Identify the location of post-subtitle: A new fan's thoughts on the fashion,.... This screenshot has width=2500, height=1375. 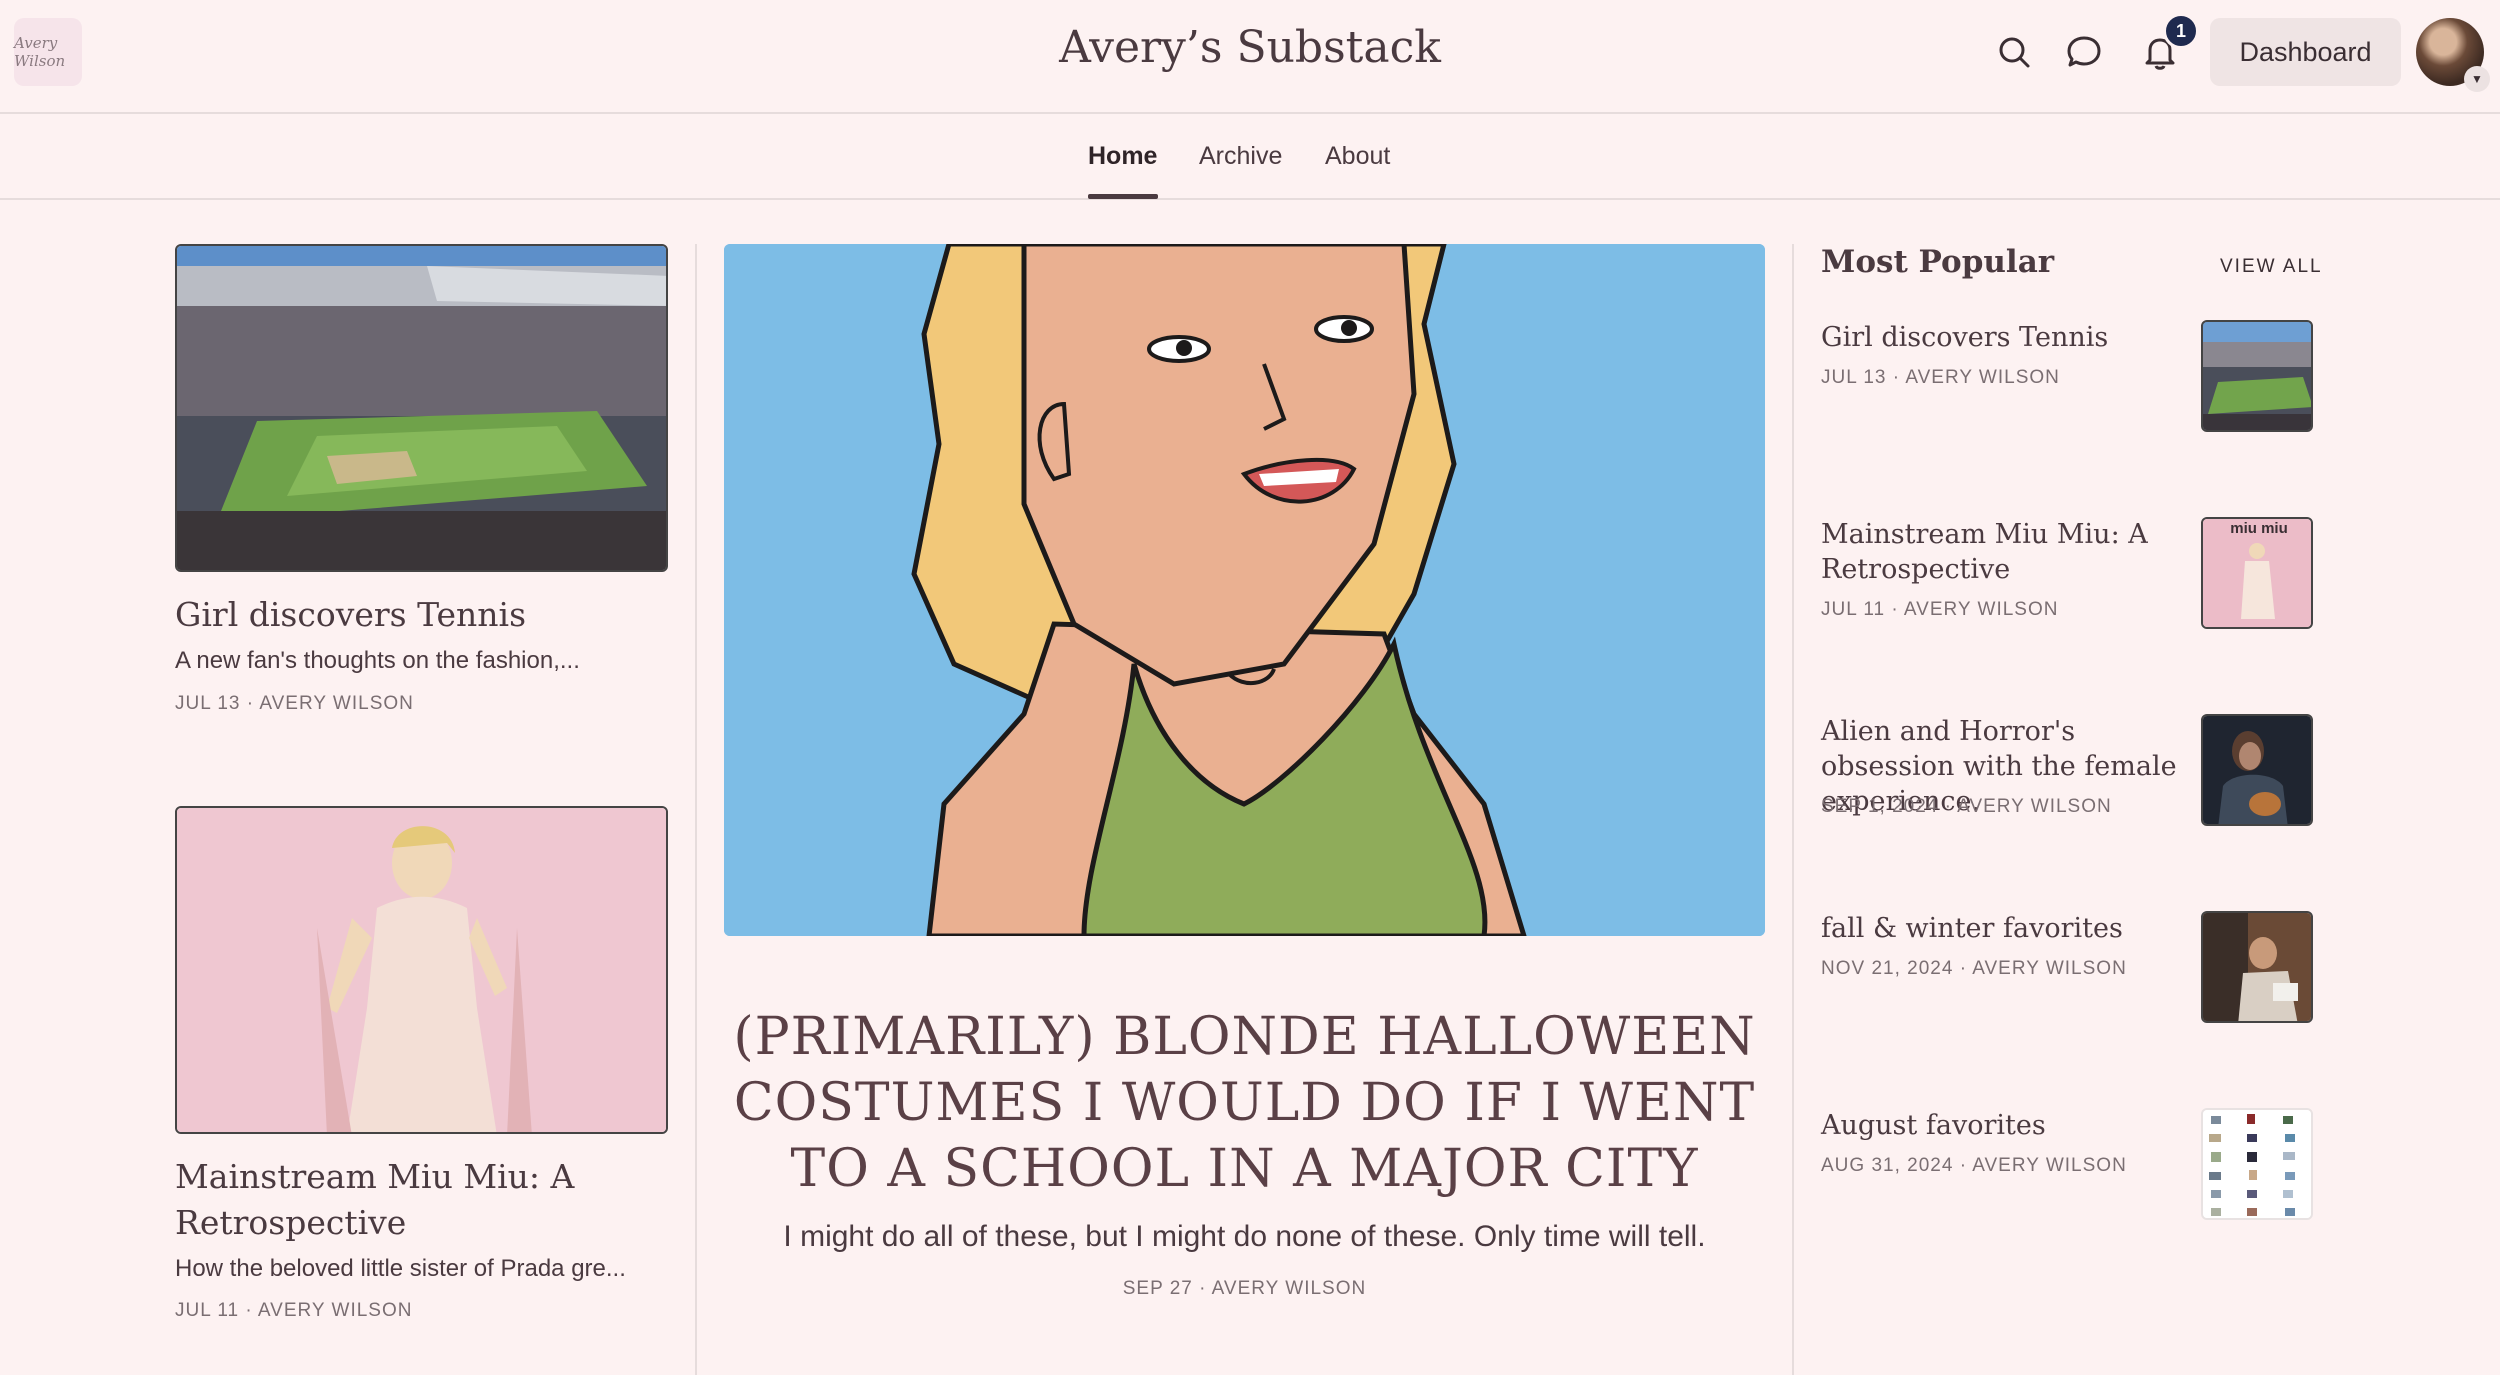
(377, 660).